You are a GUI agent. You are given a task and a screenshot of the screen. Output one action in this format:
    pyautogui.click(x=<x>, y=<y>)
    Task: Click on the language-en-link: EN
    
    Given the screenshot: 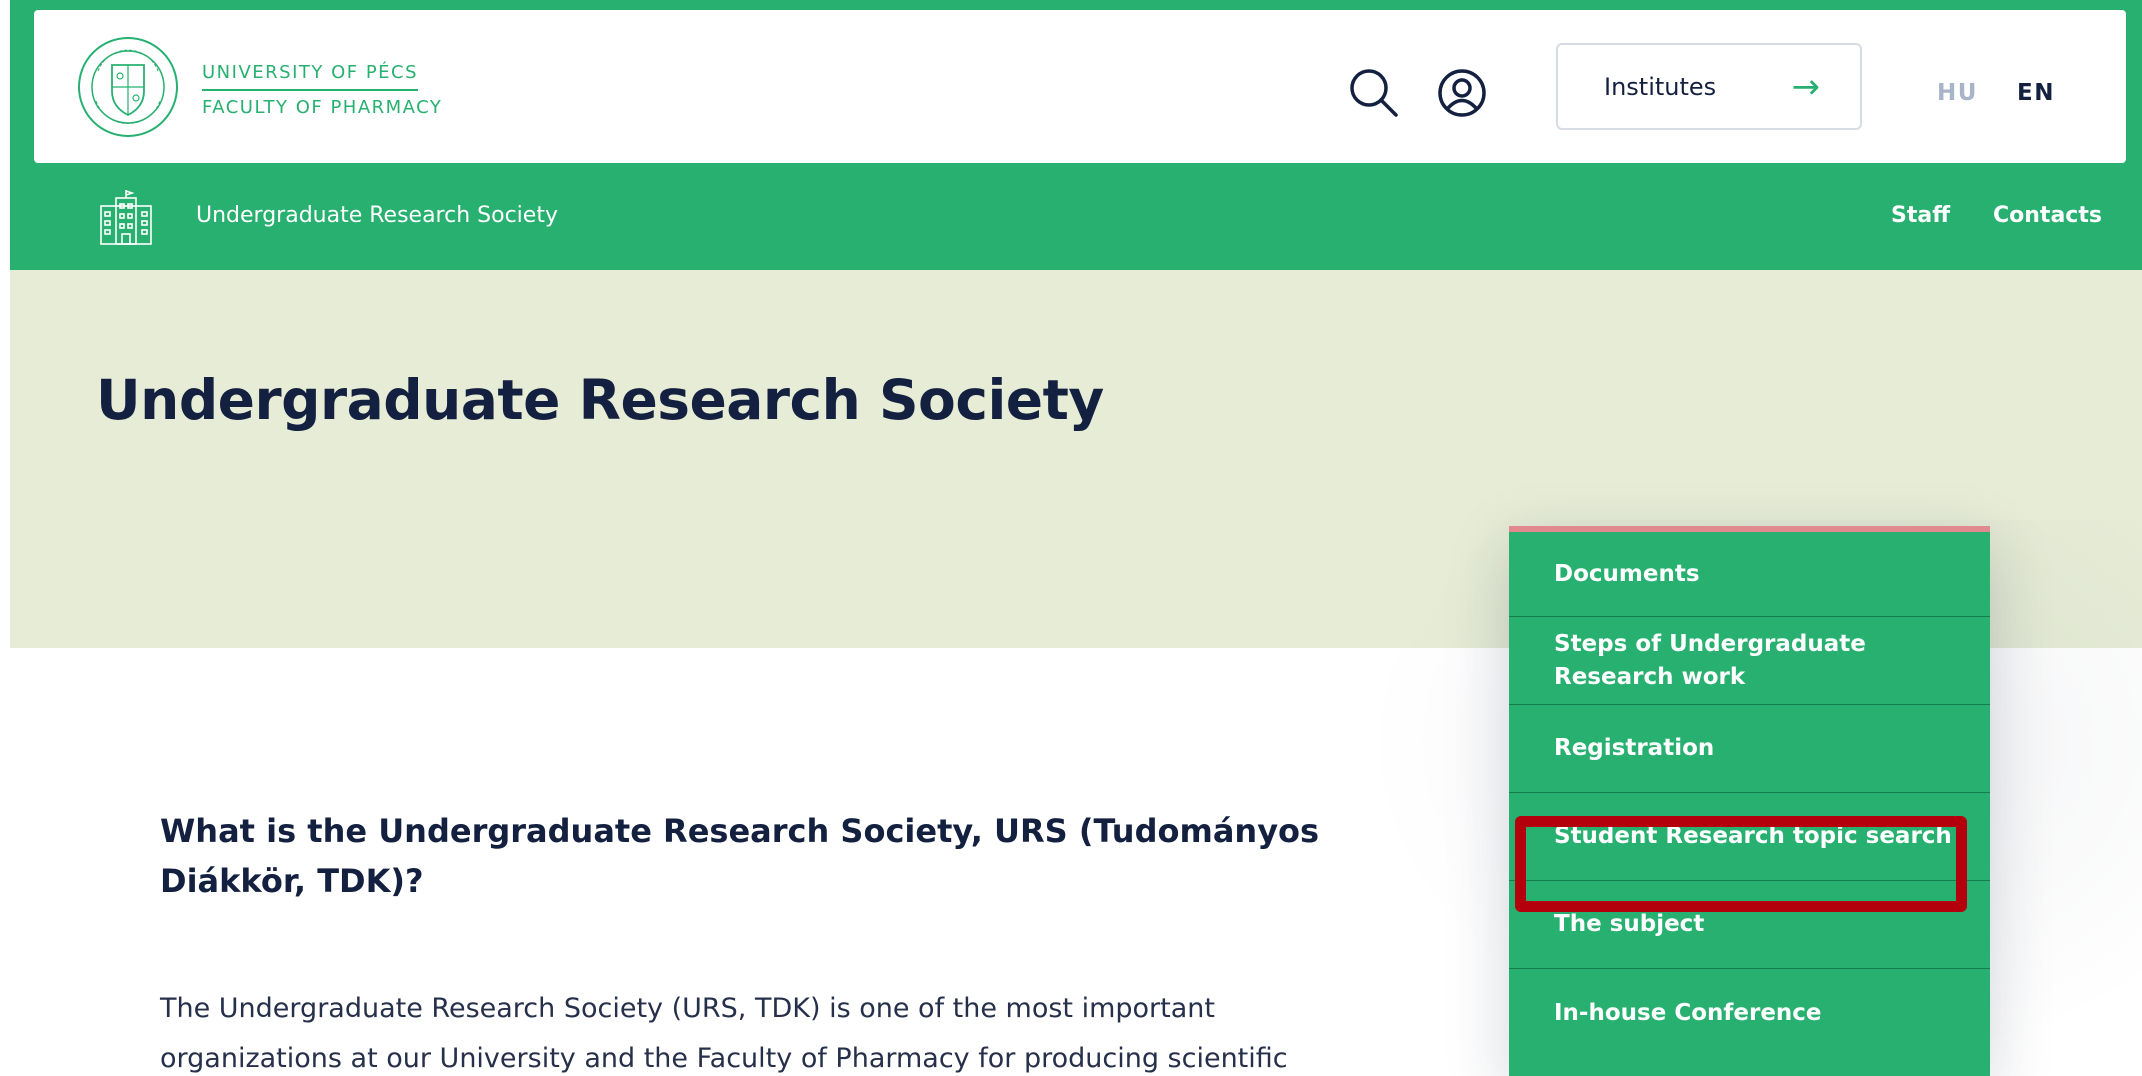 What is the action you would take?
    pyautogui.click(x=2036, y=93)
    